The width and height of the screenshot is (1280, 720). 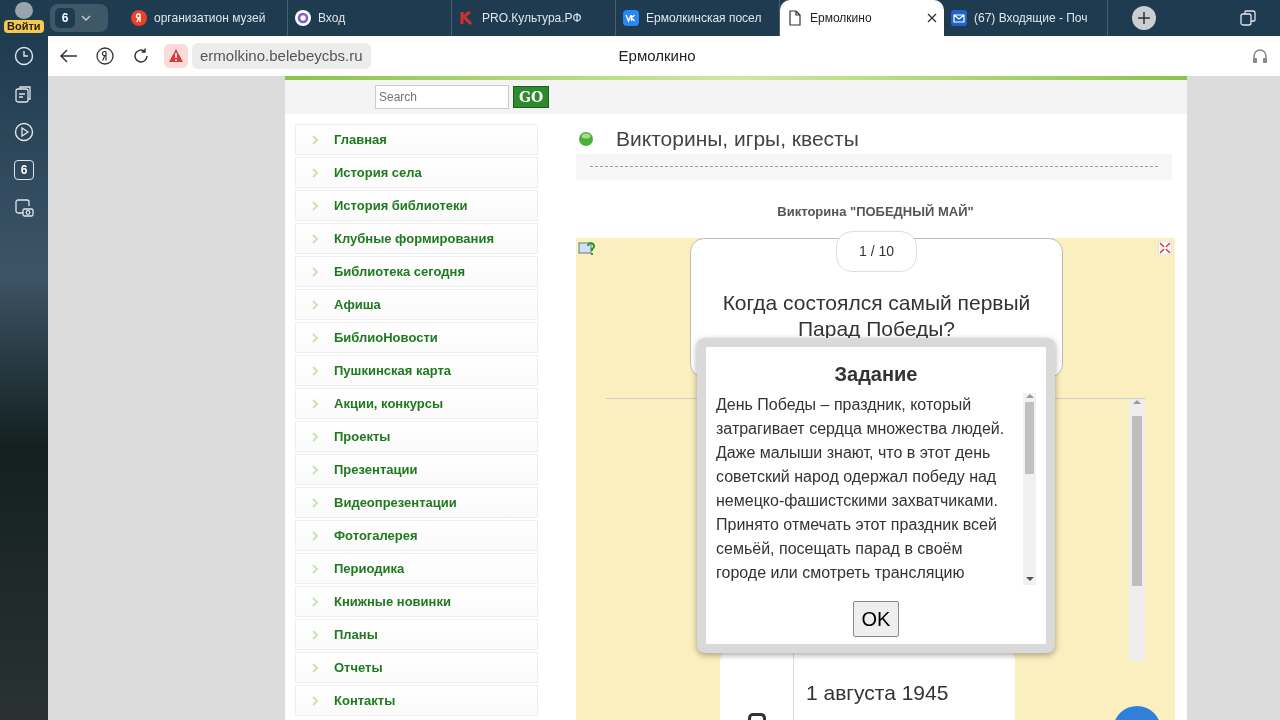 I want to click on envelope-icon, so click(x=959, y=18).